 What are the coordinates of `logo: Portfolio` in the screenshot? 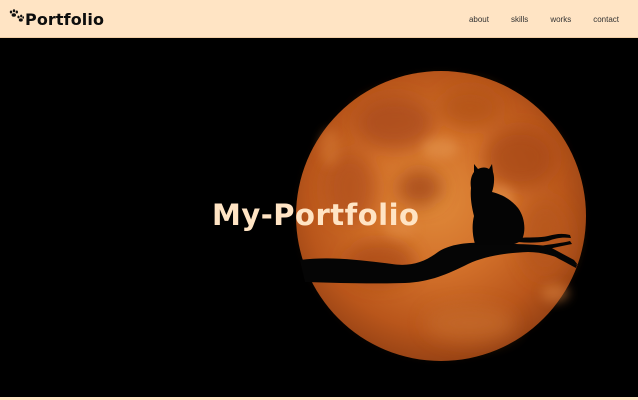 It's located at (56, 19).